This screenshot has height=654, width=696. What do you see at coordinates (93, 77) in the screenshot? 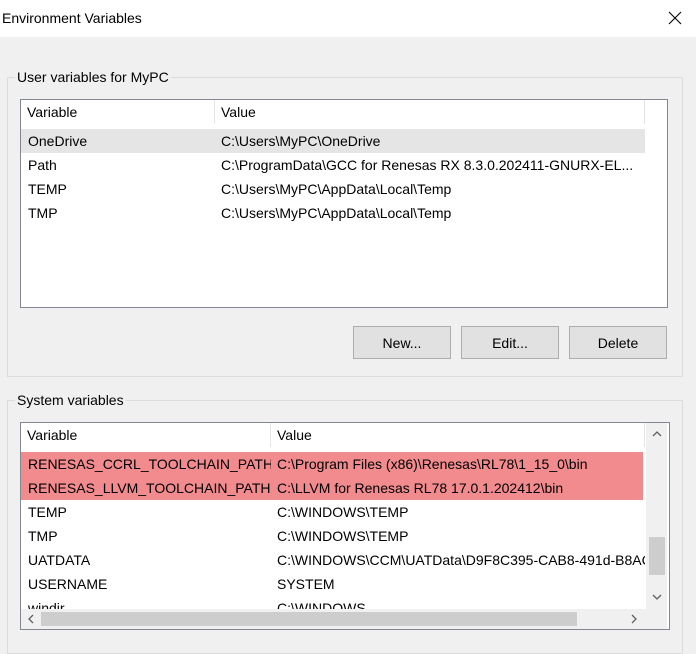
I see `user-variables-legend: User variables for MyPC` at bounding box center [93, 77].